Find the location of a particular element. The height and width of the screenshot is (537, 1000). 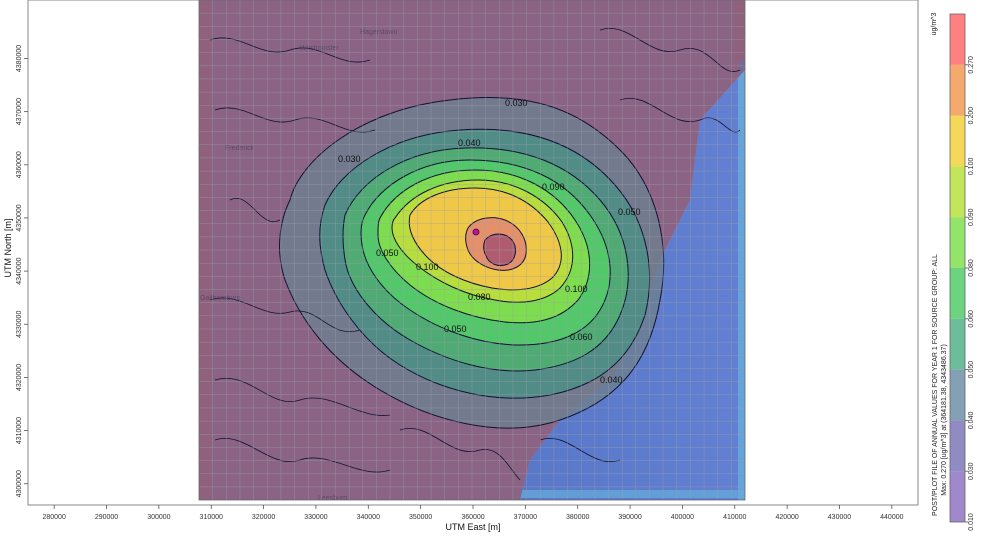

contour-label-4: 0.050 is located at coordinates (387, 253).